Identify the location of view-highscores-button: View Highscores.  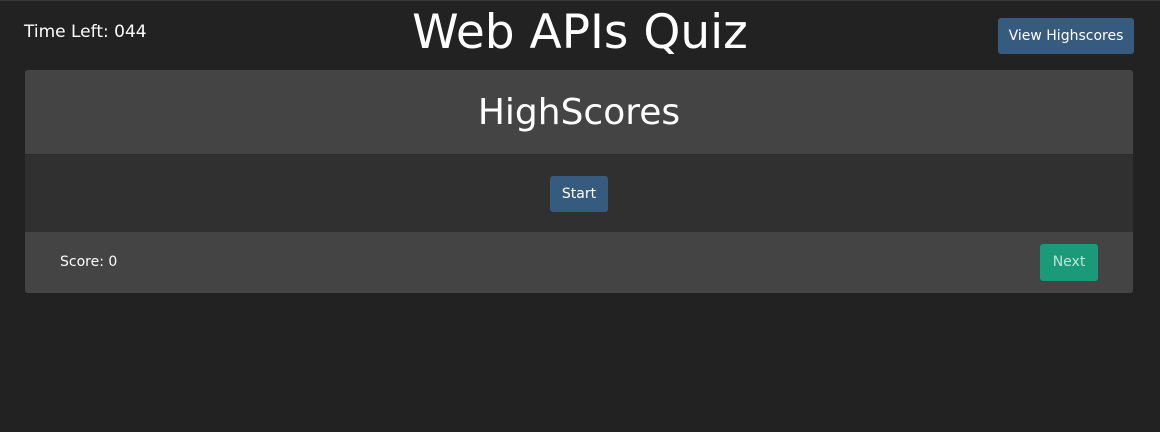
(1066, 36).